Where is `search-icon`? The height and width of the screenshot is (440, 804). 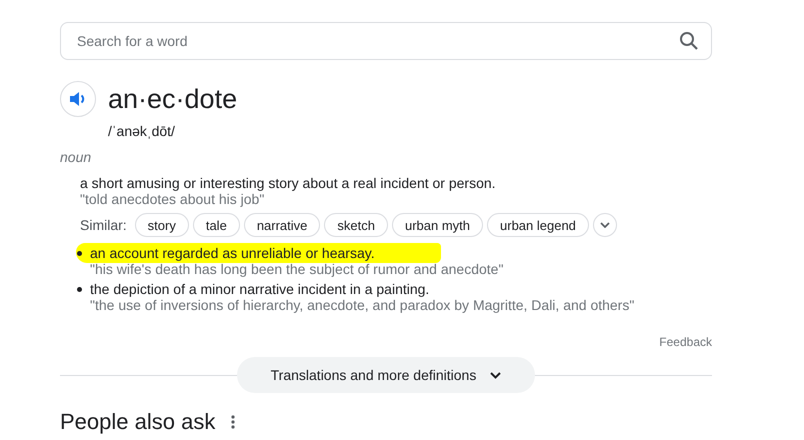 search-icon is located at coordinates (689, 41).